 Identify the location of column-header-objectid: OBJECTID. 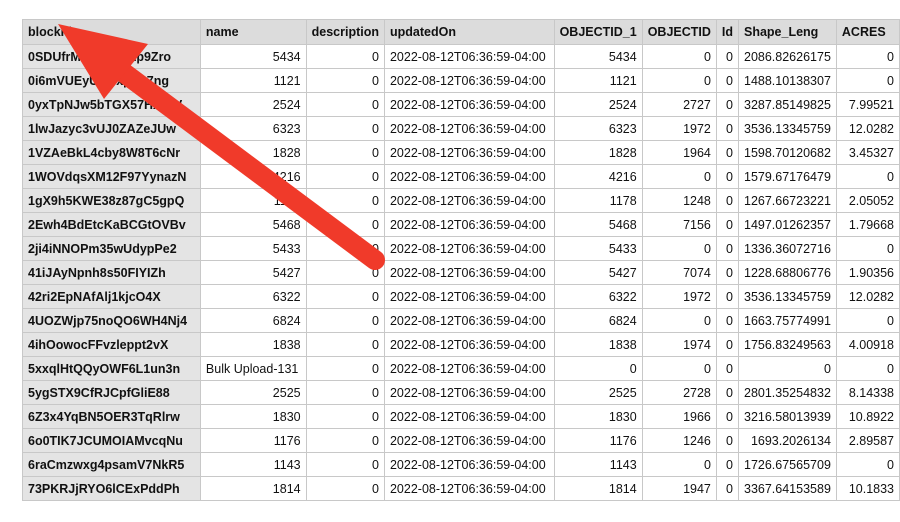
(679, 32).